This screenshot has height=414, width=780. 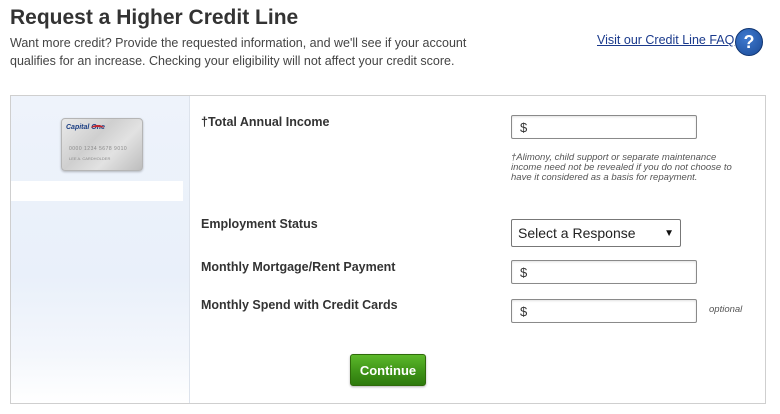 I want to click on help-icon: ?, so click(x=749, y=42).